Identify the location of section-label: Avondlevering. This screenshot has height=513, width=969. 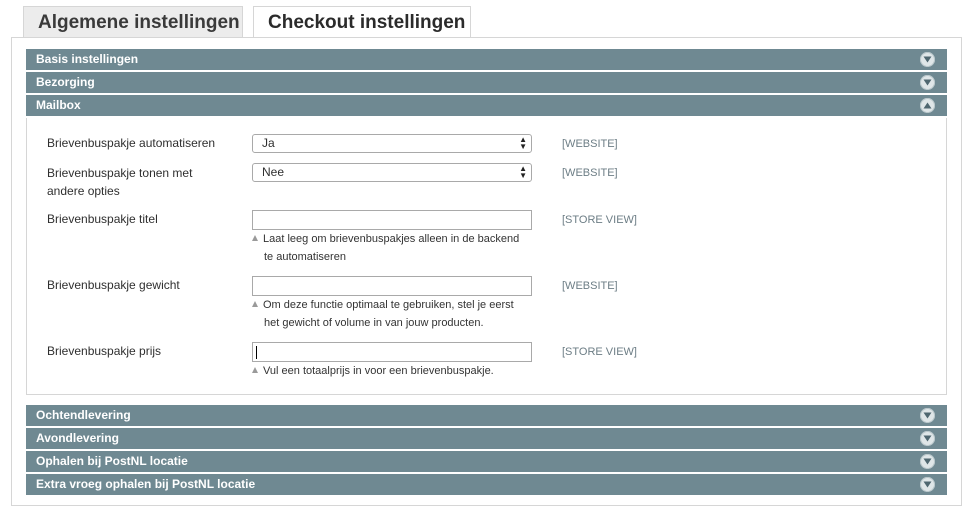
(77, 438).